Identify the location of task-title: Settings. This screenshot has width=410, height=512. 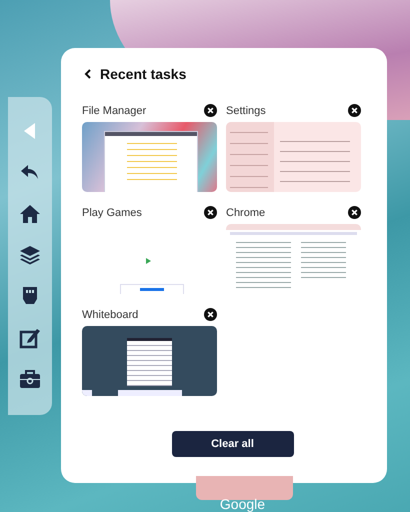
(246, 110).